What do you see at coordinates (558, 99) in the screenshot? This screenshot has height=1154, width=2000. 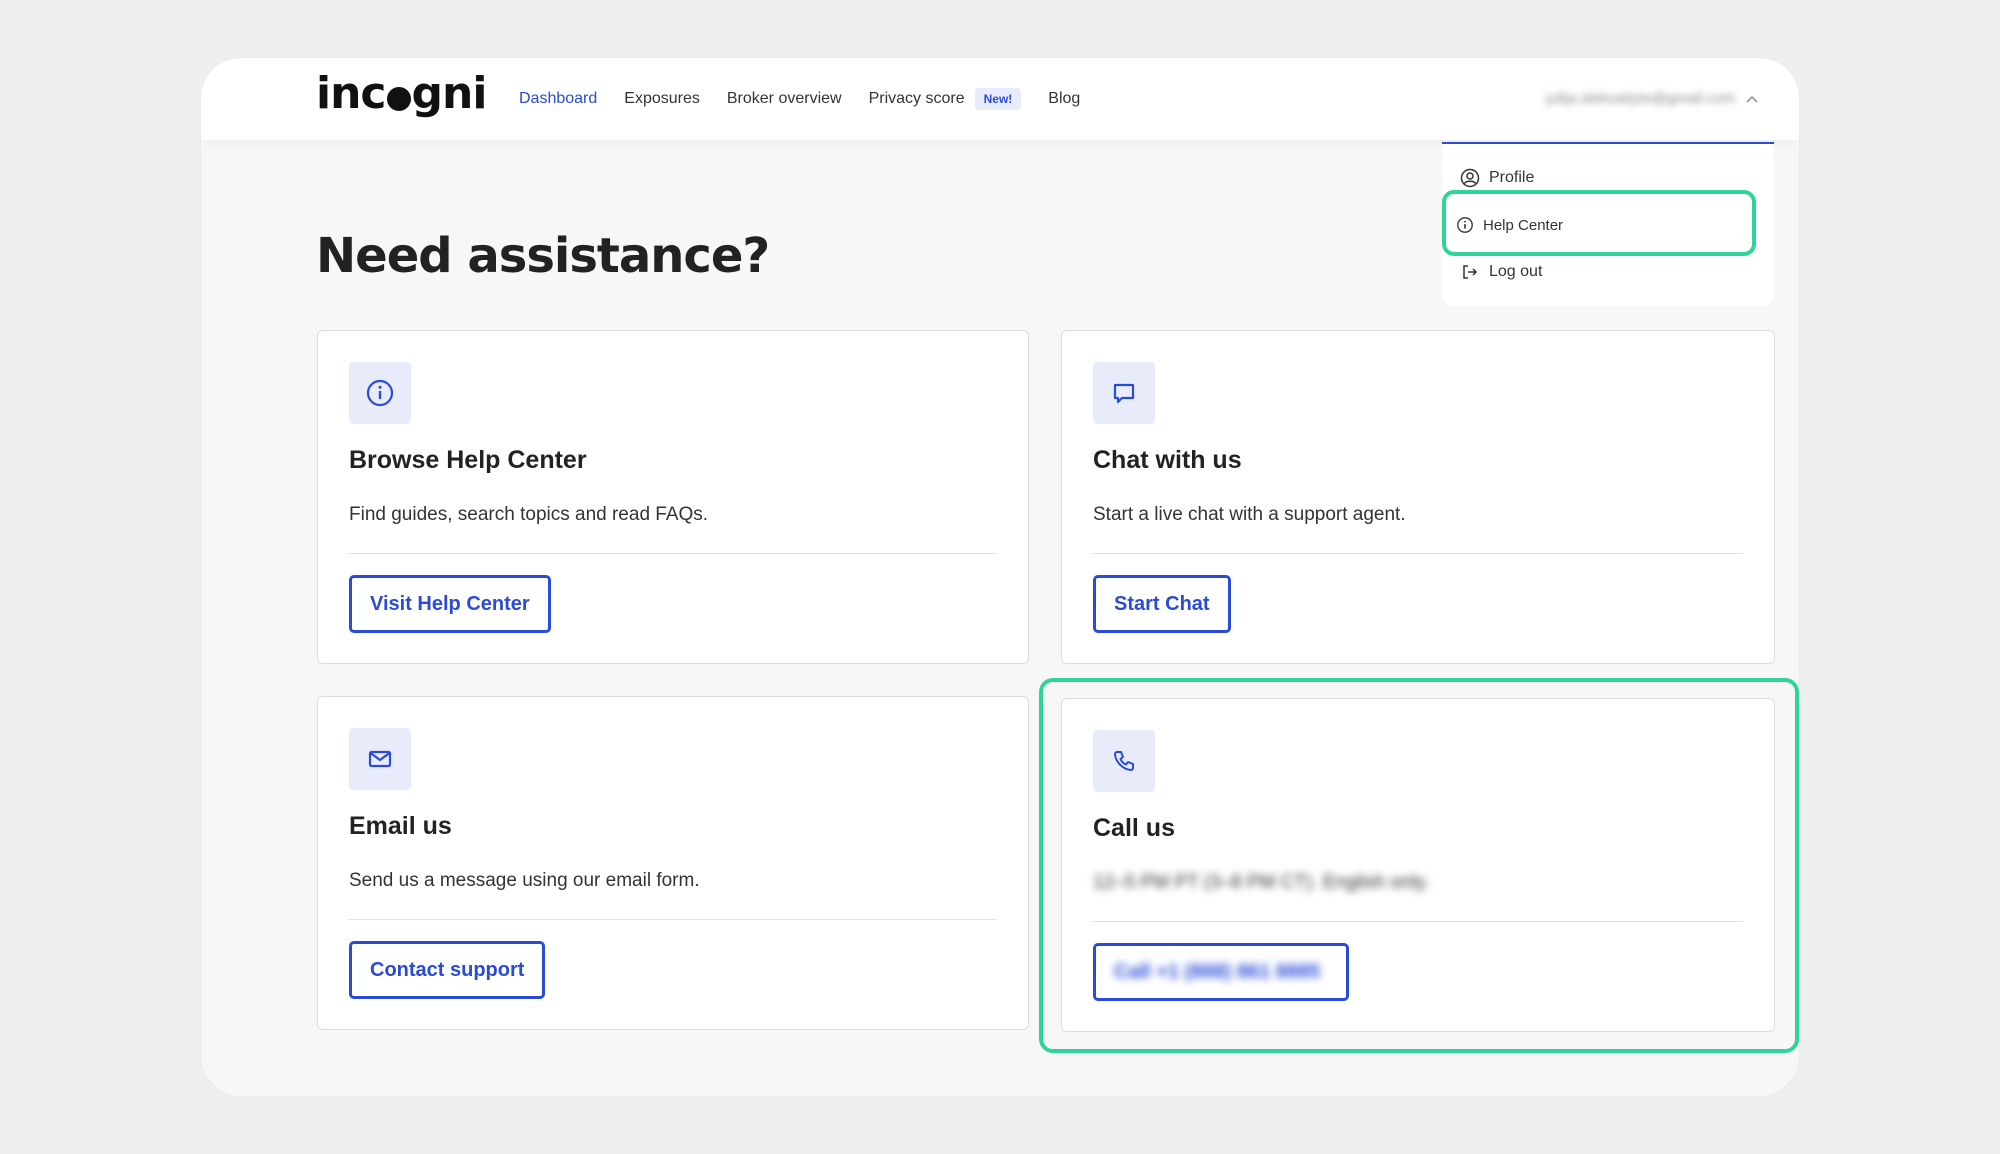 I see `nav-dashboard: Dashboard` at bounding box center [558, 99].